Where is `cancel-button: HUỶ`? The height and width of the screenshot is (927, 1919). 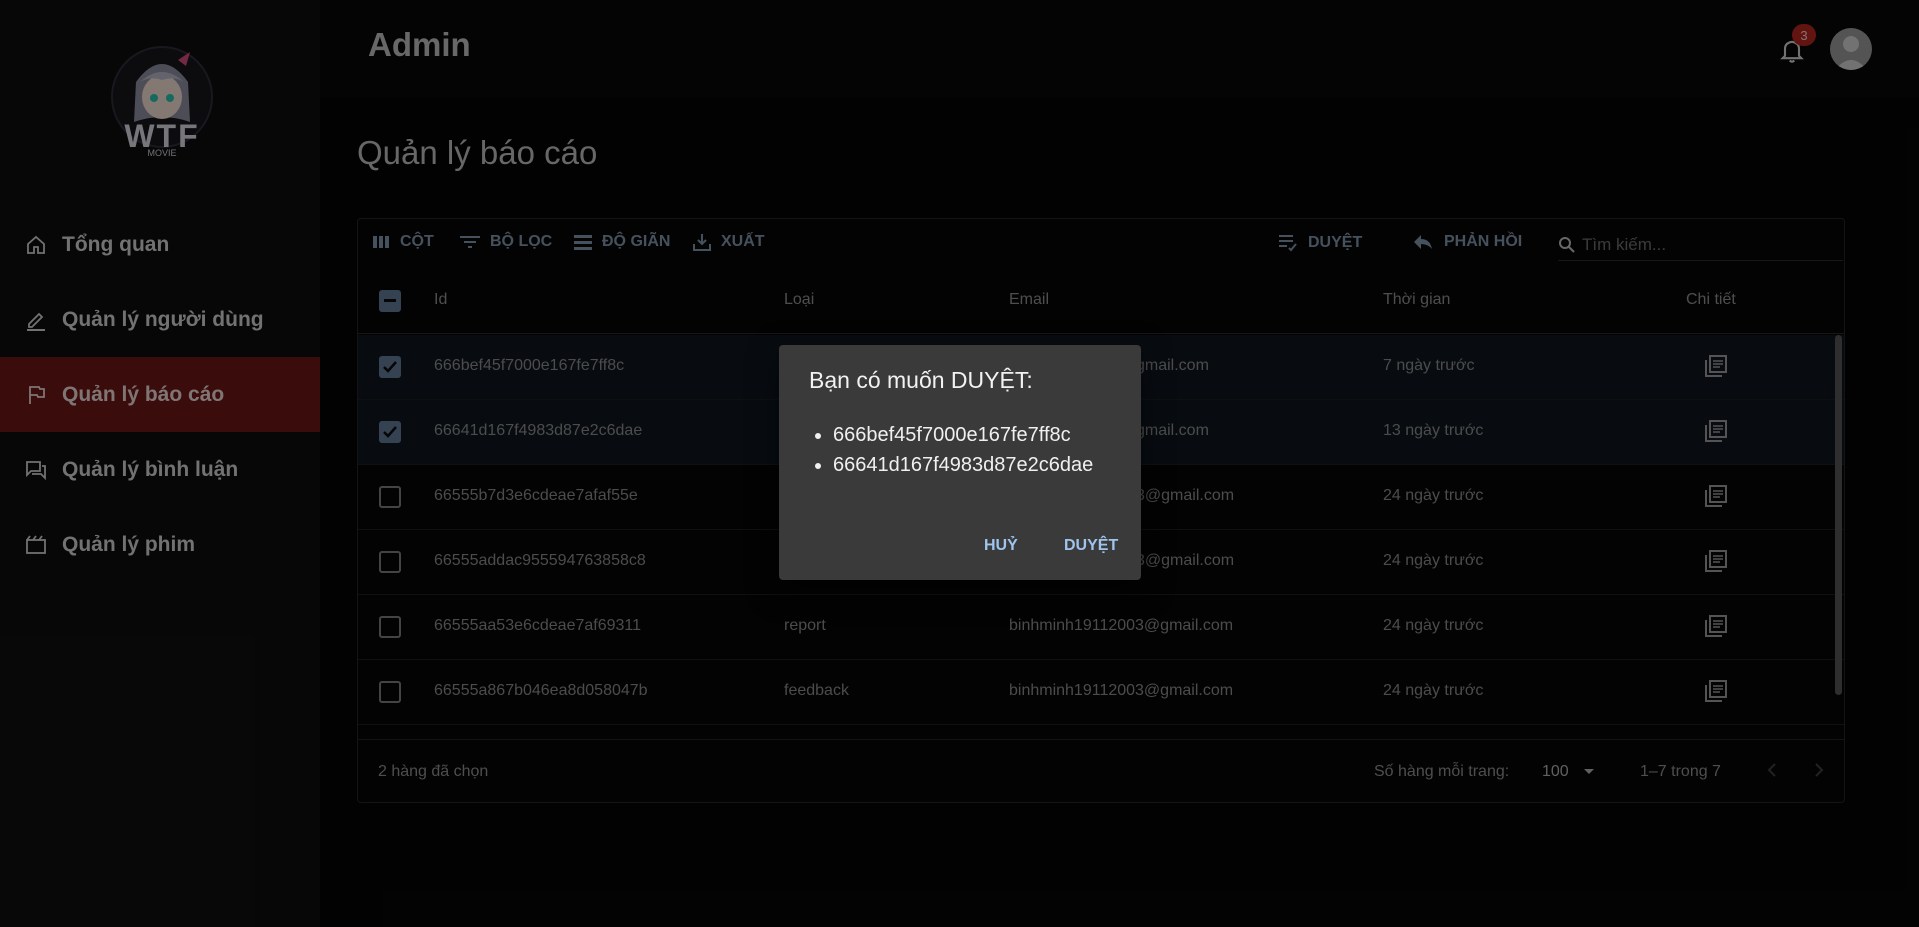
cancel-button: HUỶ is located at coordinates (1001, 546).